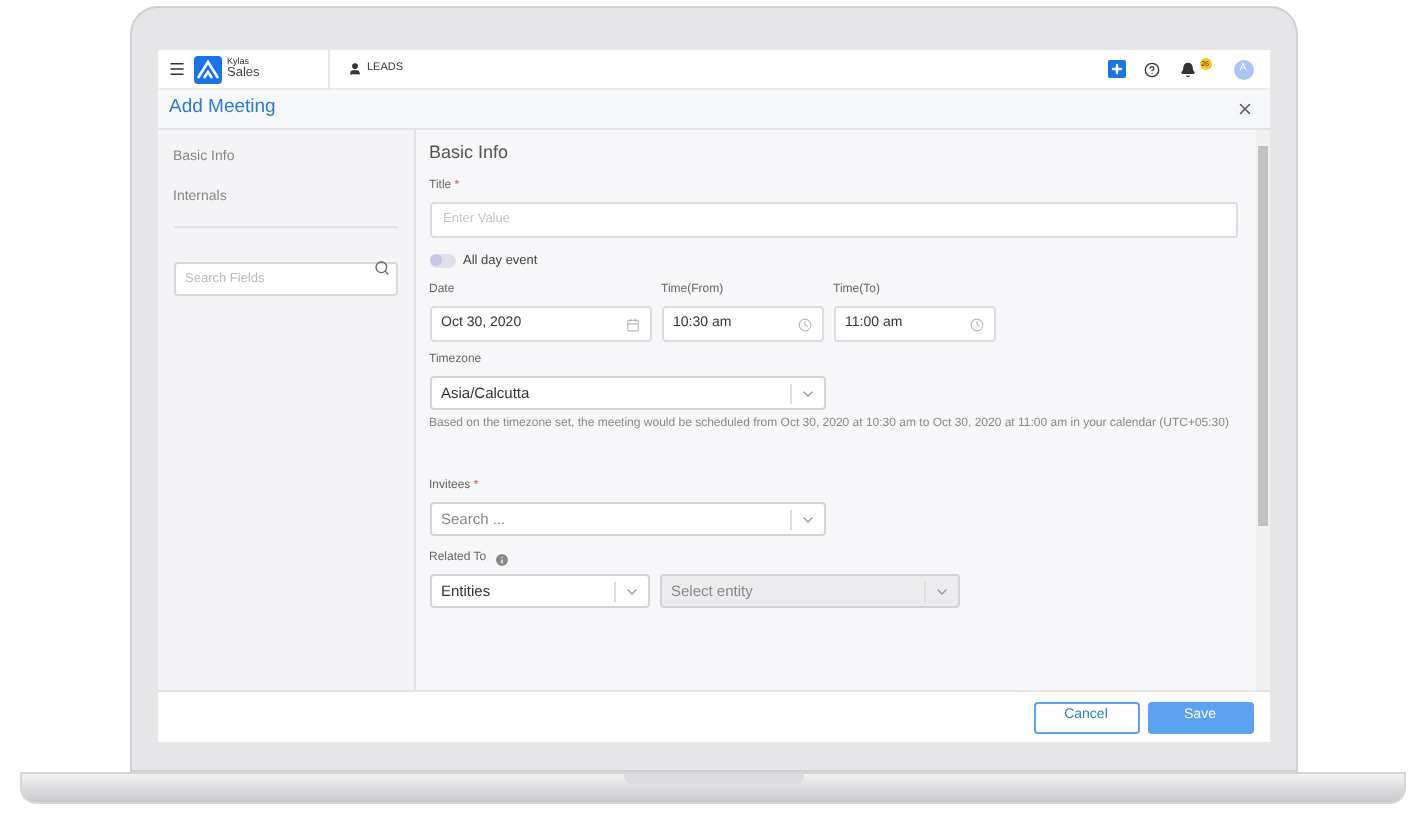 The height and width of the screenshot is (834, 1426). What do you see at coordinates (381, 267) in the screenshot?
I see `search-icon` at bounding box center [381, 267].